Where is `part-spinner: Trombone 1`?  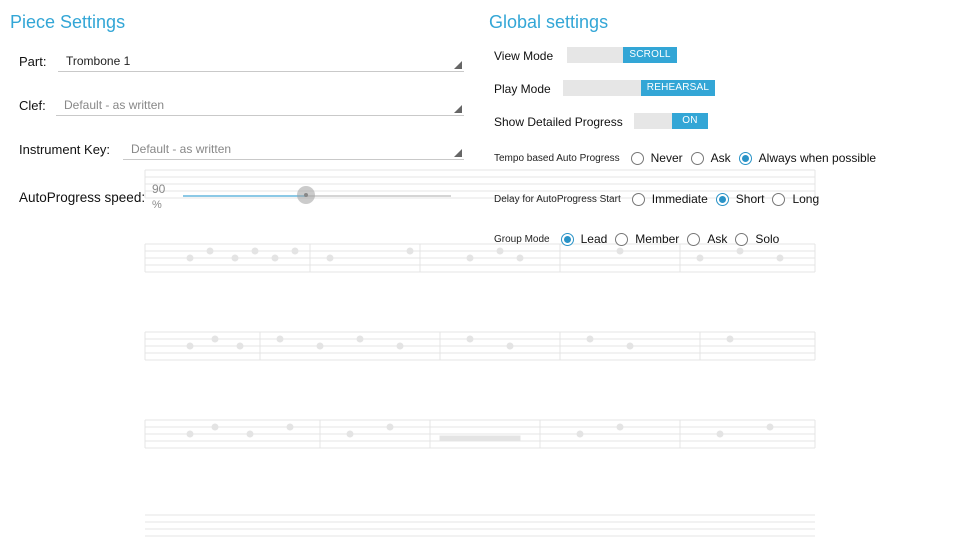
part-spinner: Trombone 1 is located at coordinates (261, 62).